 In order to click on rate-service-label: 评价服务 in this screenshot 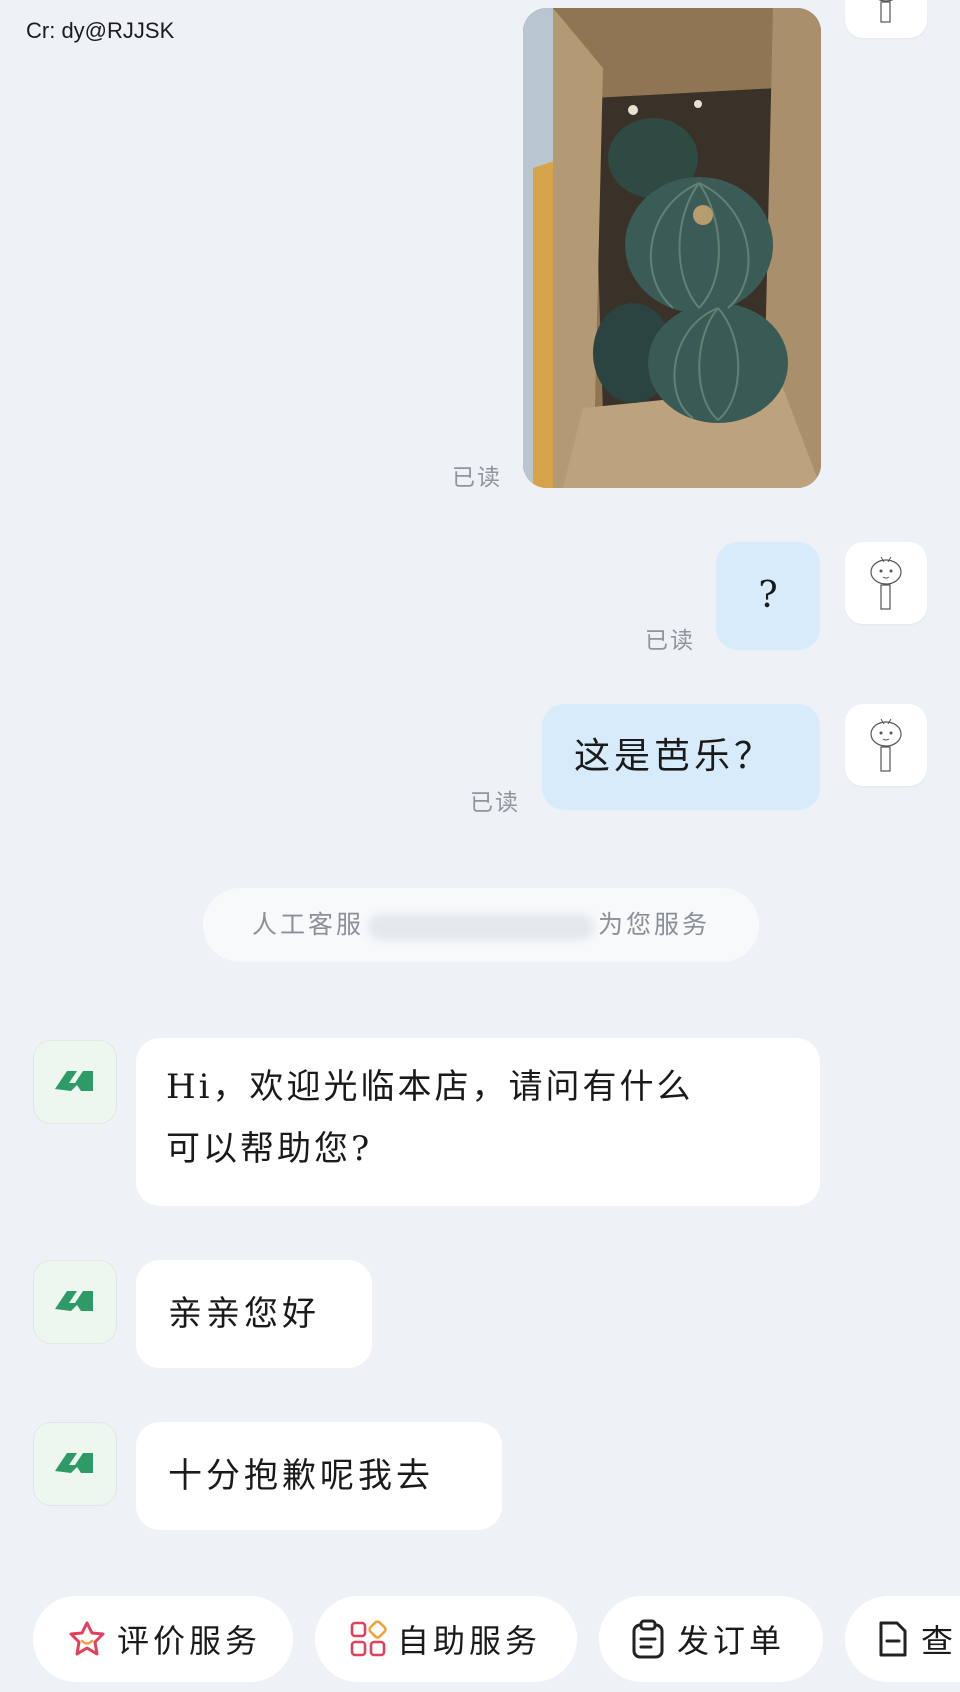, I will do `click(189, 1641)`.